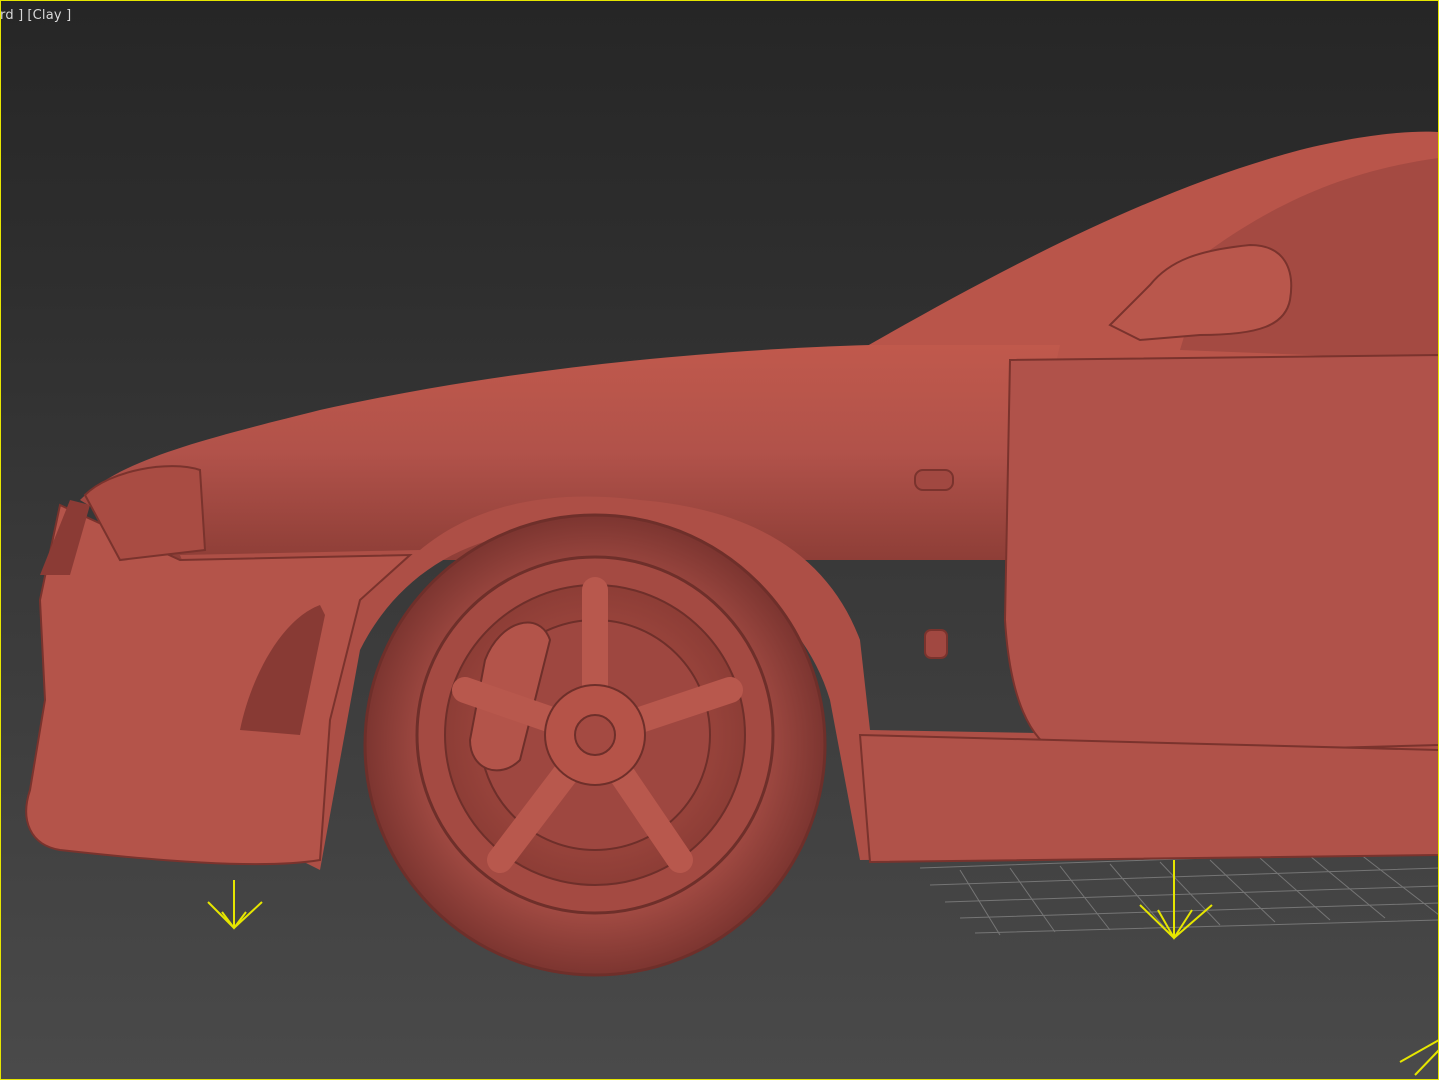  Describe the element at coordinates (934, 480) in the screenshot. I see `car-side-marker` at that location.